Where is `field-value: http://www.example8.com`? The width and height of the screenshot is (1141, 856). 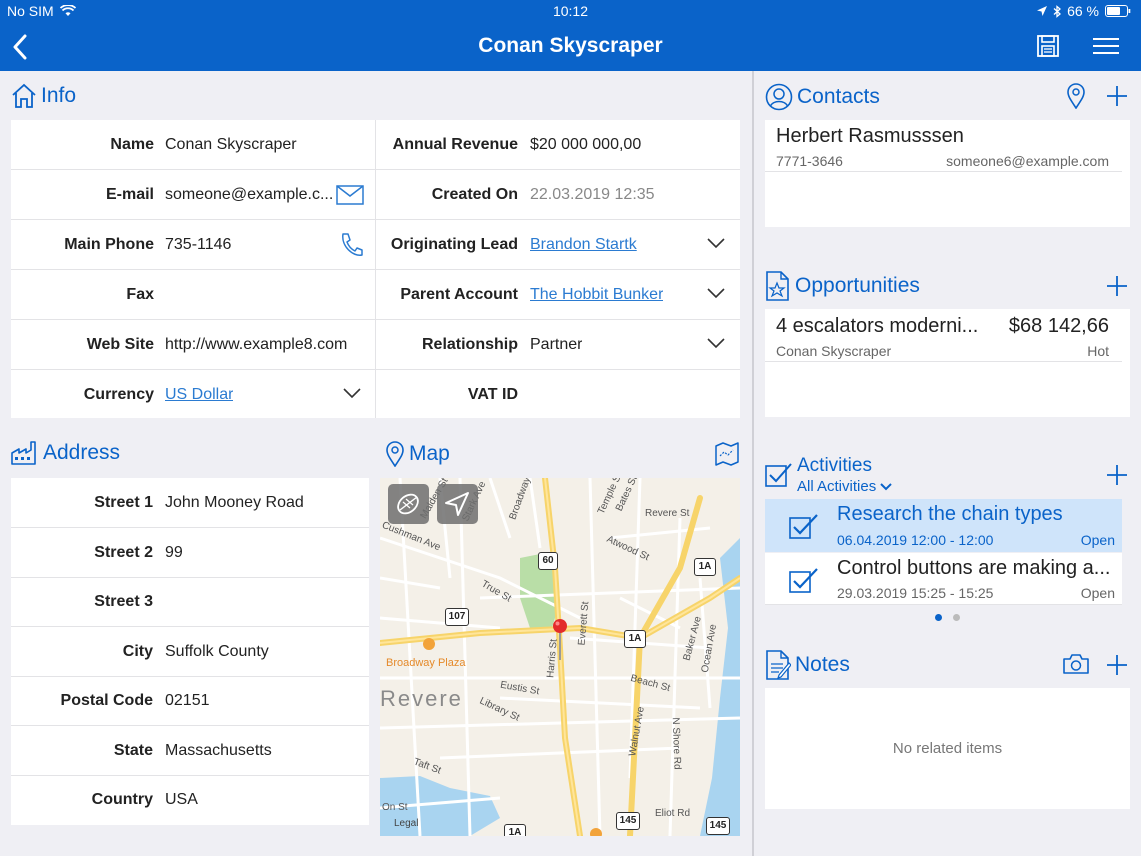
field-value: http://www.example8.com is located at coordinates (256, 345).